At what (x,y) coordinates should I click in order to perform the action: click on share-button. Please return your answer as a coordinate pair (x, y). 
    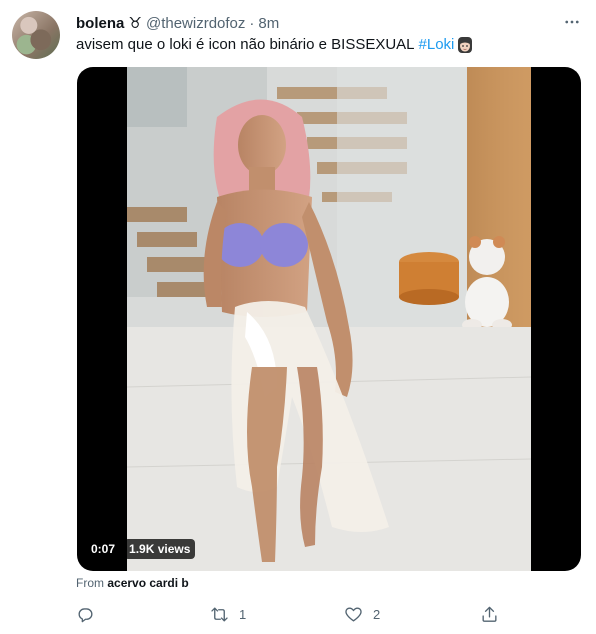
    Looking at the image, I should click on (489, 614).